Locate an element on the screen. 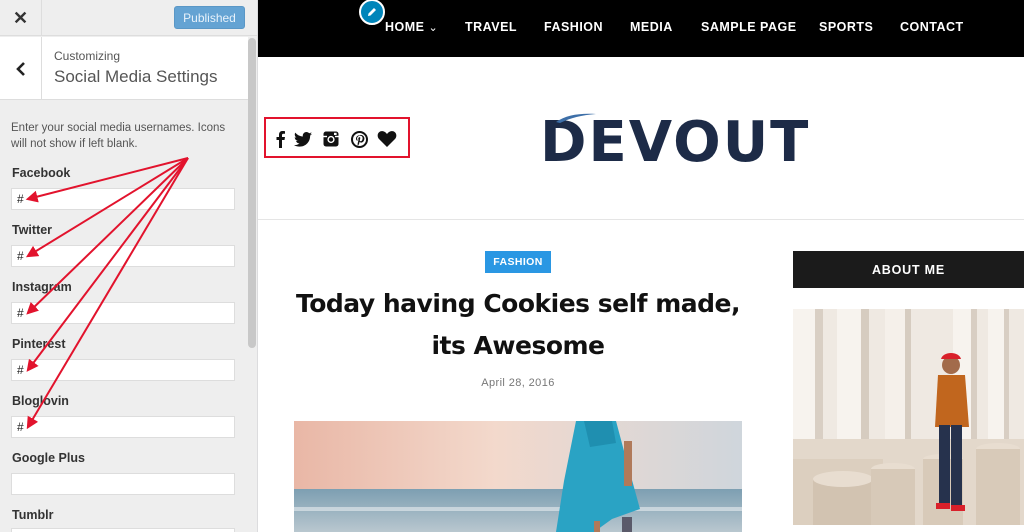 Image resolution: width=1024 pixels, height=532 pixels. post-date: April 28, 2016 is located at coordinates (518, 383).